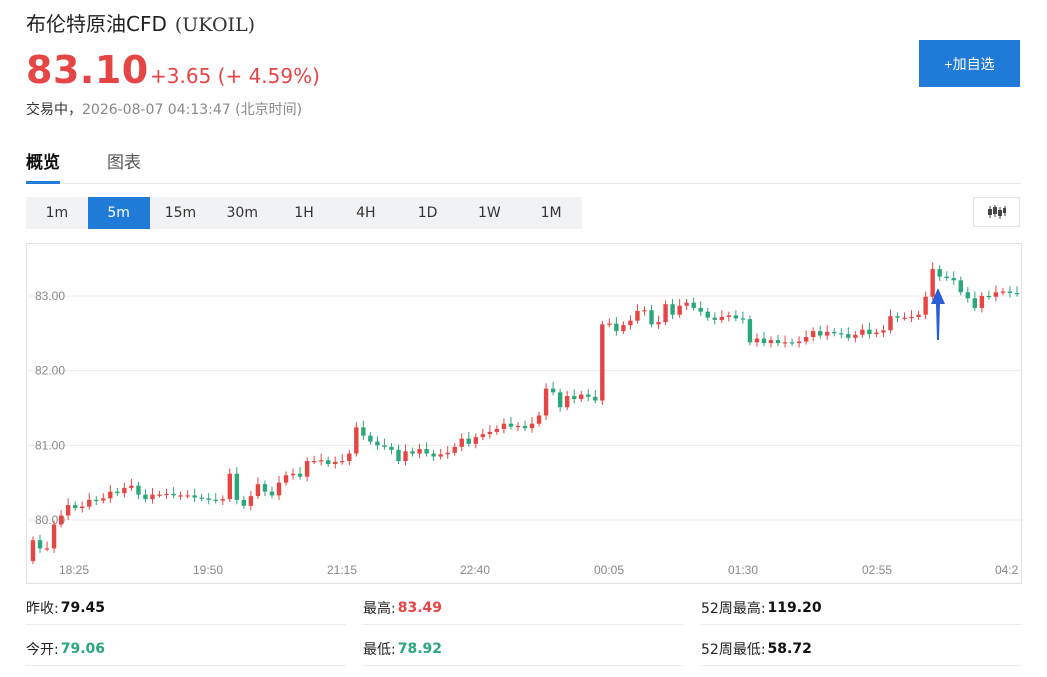 This screenshot has height=677, width=1047. What do you see at coordinates (523, 162) in the screenshot?
I see `view-tabs: 概览 图表` at bounding box center [523, 162].